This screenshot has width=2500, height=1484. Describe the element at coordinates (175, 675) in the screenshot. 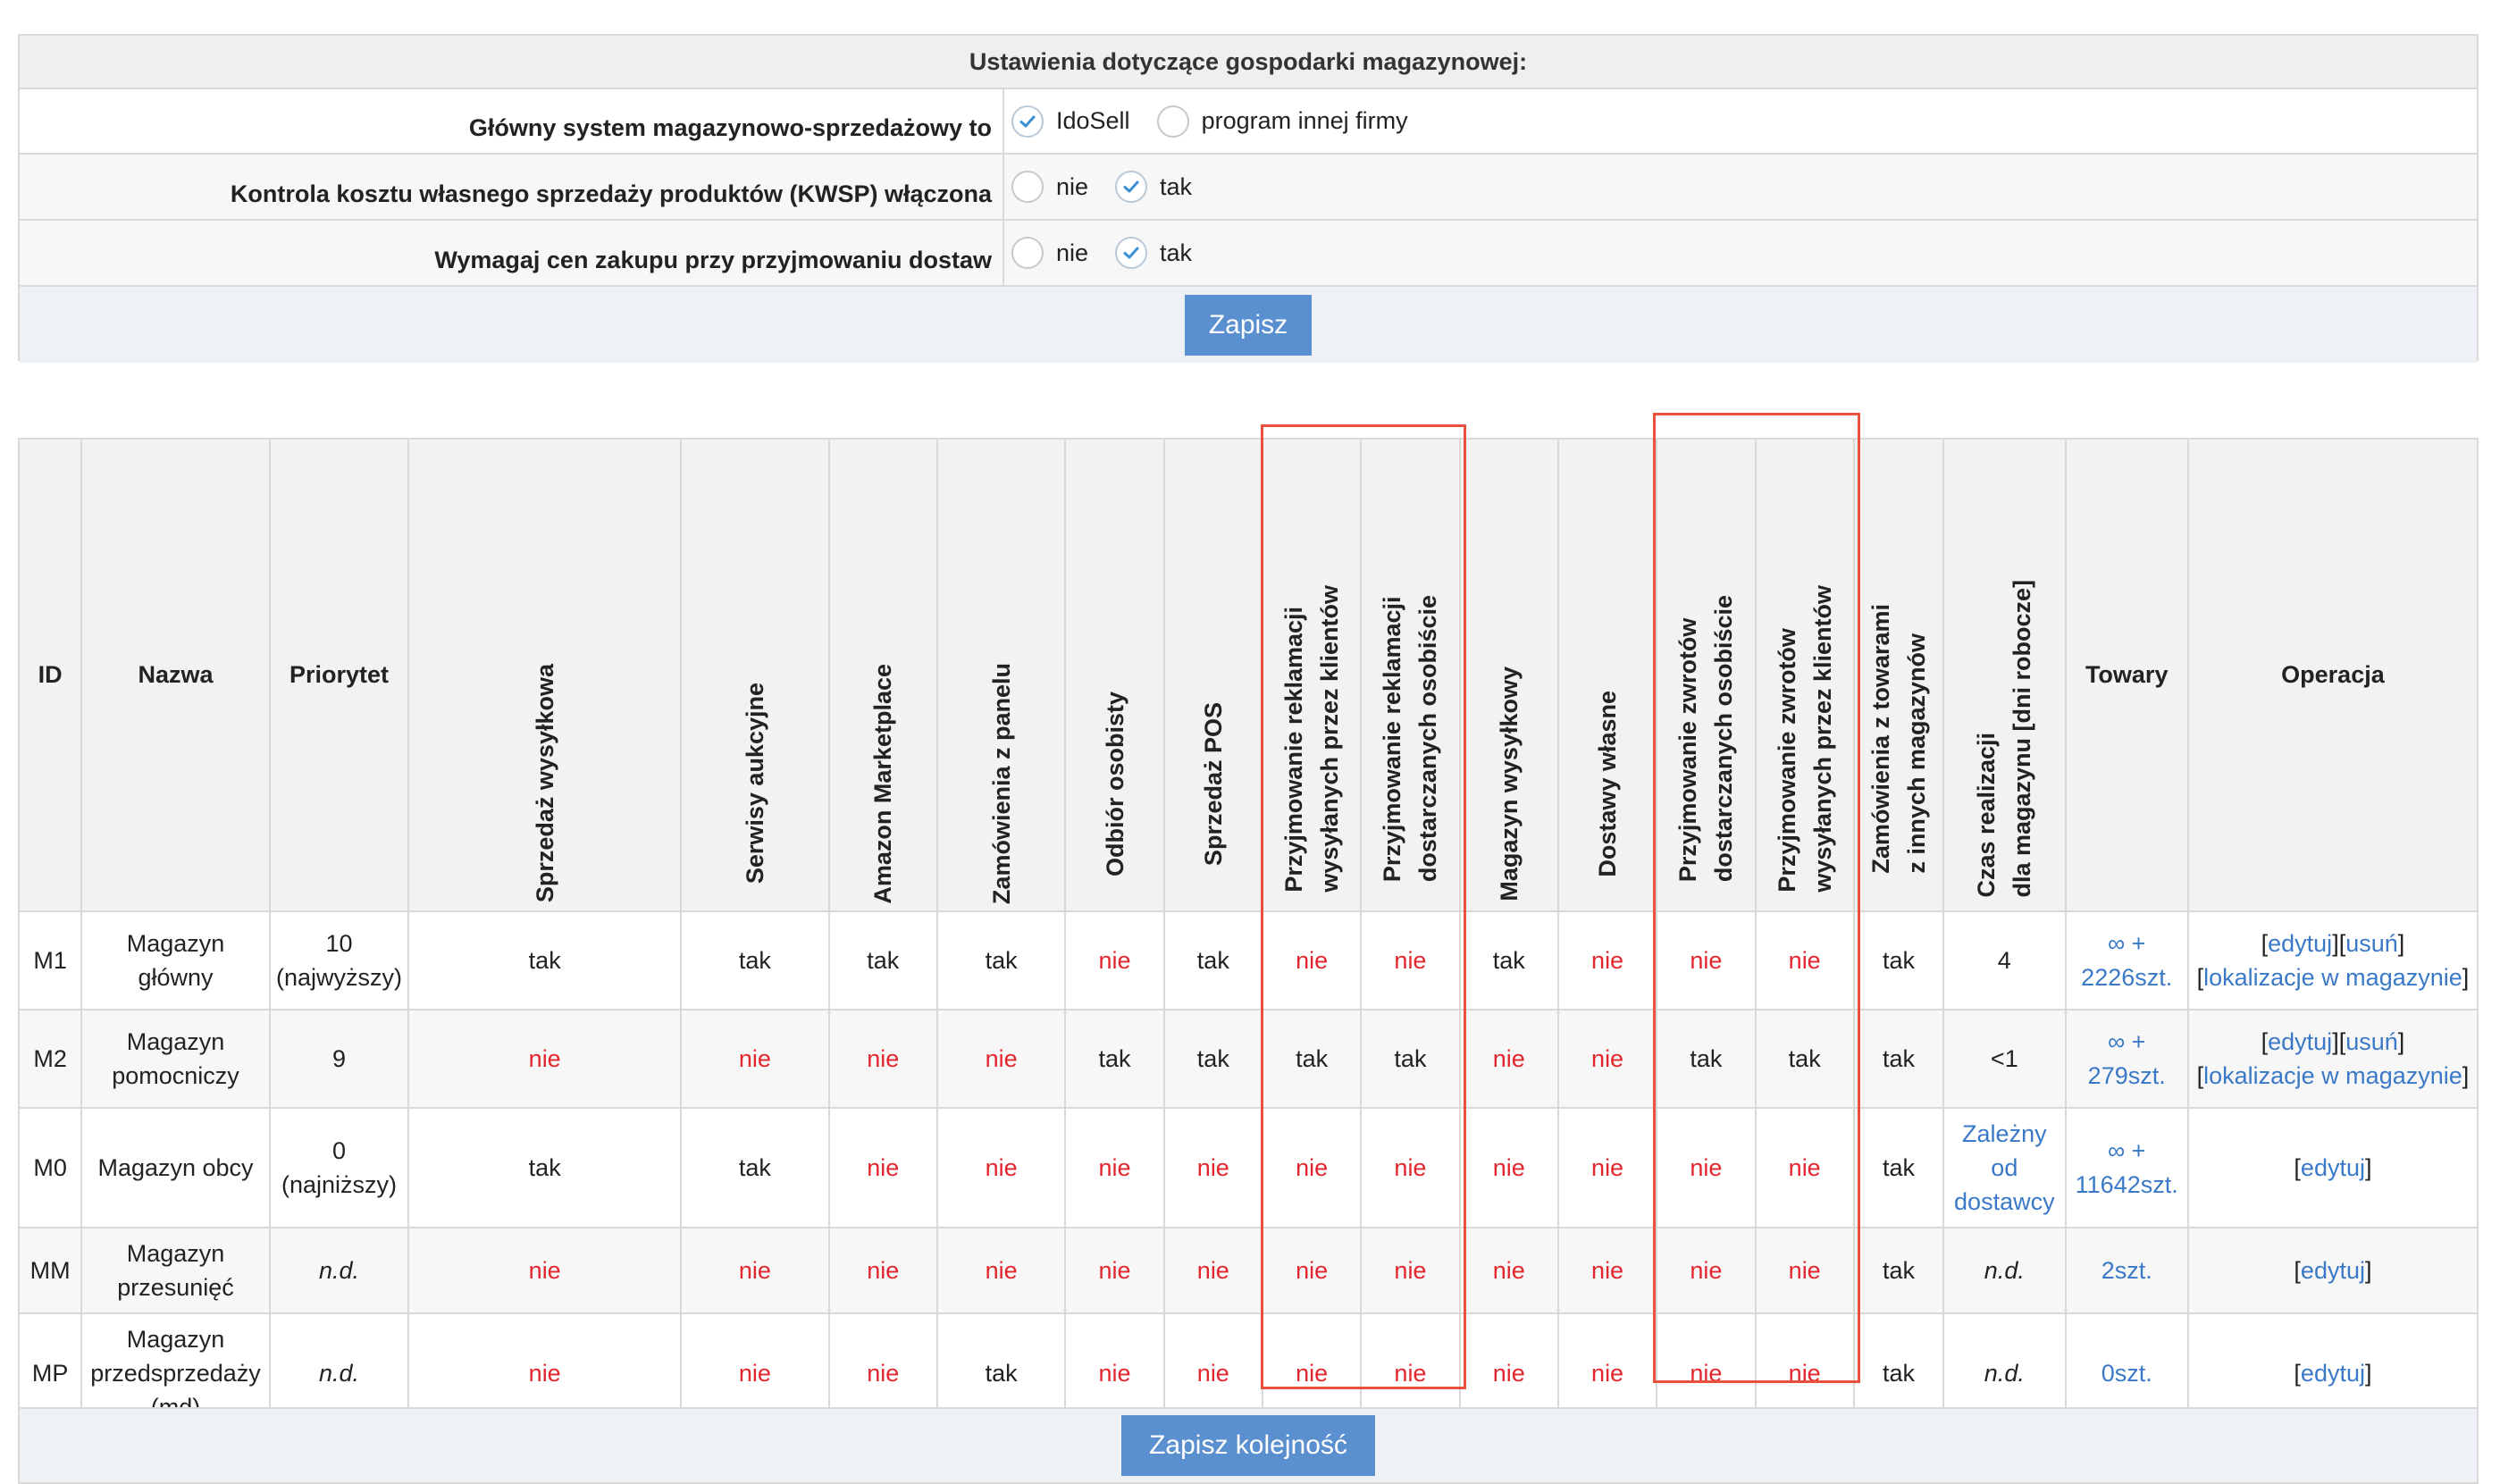

I see `col-header-name: Nazwa` at that location.